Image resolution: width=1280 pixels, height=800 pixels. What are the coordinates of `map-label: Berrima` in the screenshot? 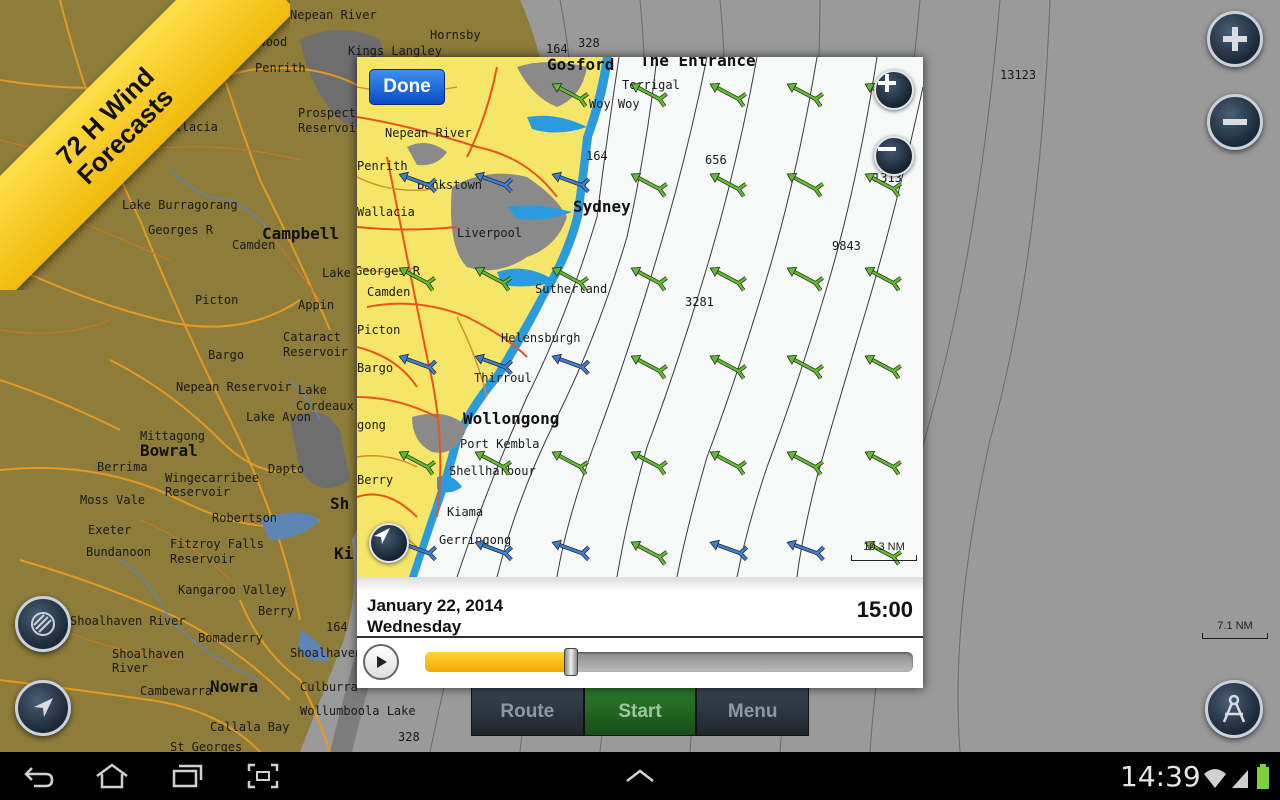 It's located at (122, 467).